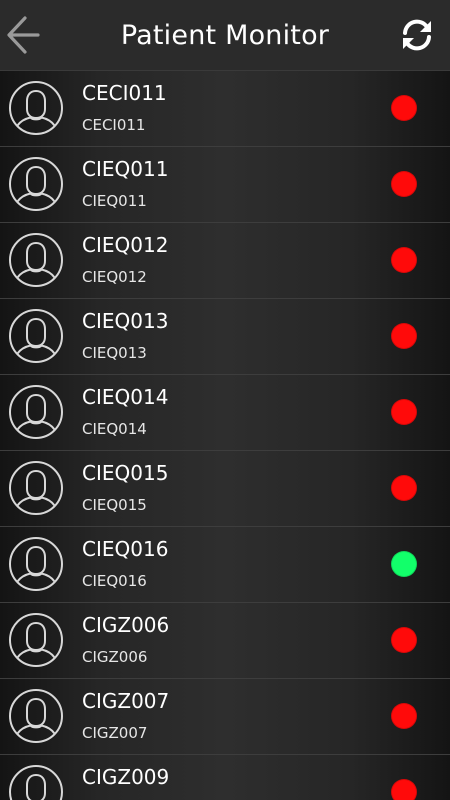 Image resolution: width=450 pixels, height=800 pixels. I want to click on patient-row: CIEQ012 CIEQ012, so click(225, 261).